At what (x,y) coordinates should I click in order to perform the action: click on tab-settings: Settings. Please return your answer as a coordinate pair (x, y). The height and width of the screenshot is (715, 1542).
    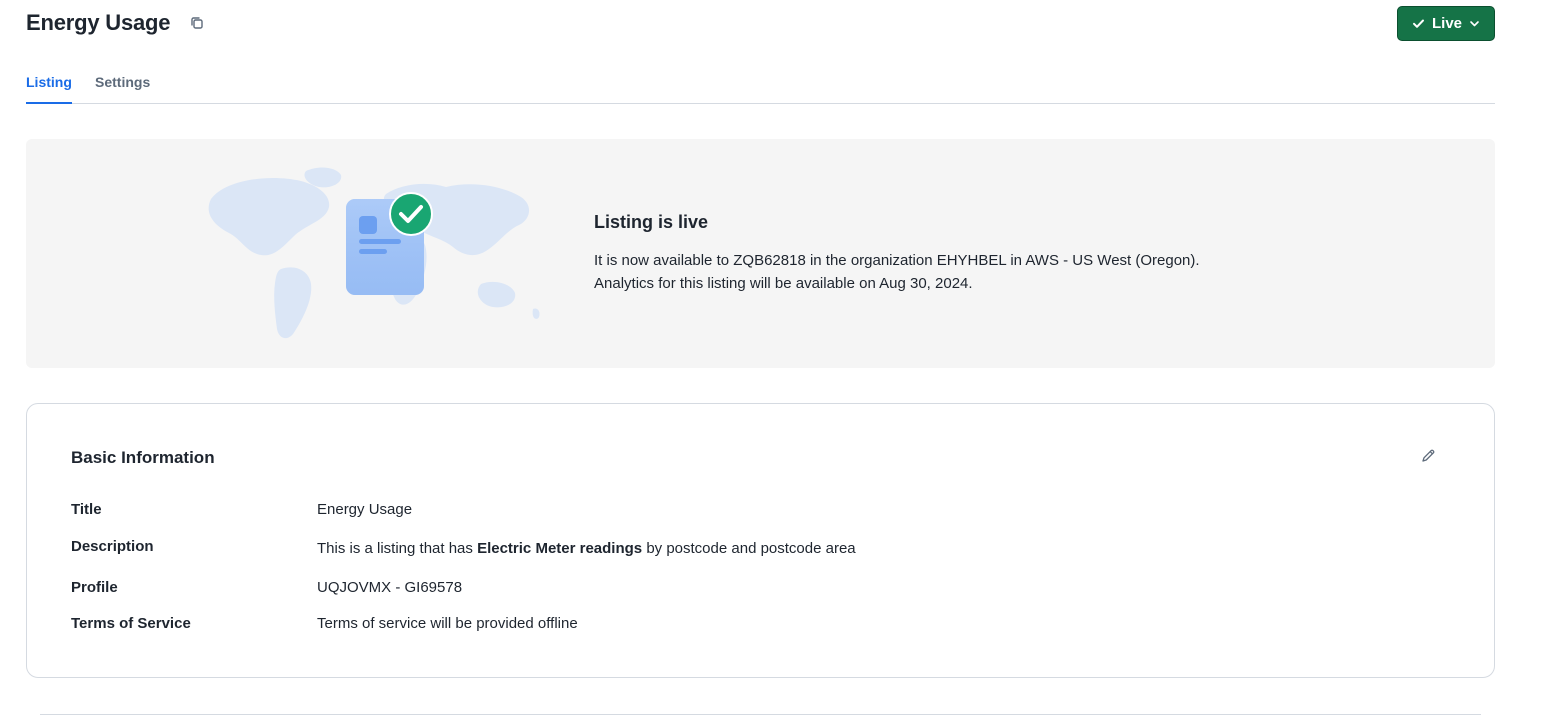
    Looking at the image, I should click on (122, 88).